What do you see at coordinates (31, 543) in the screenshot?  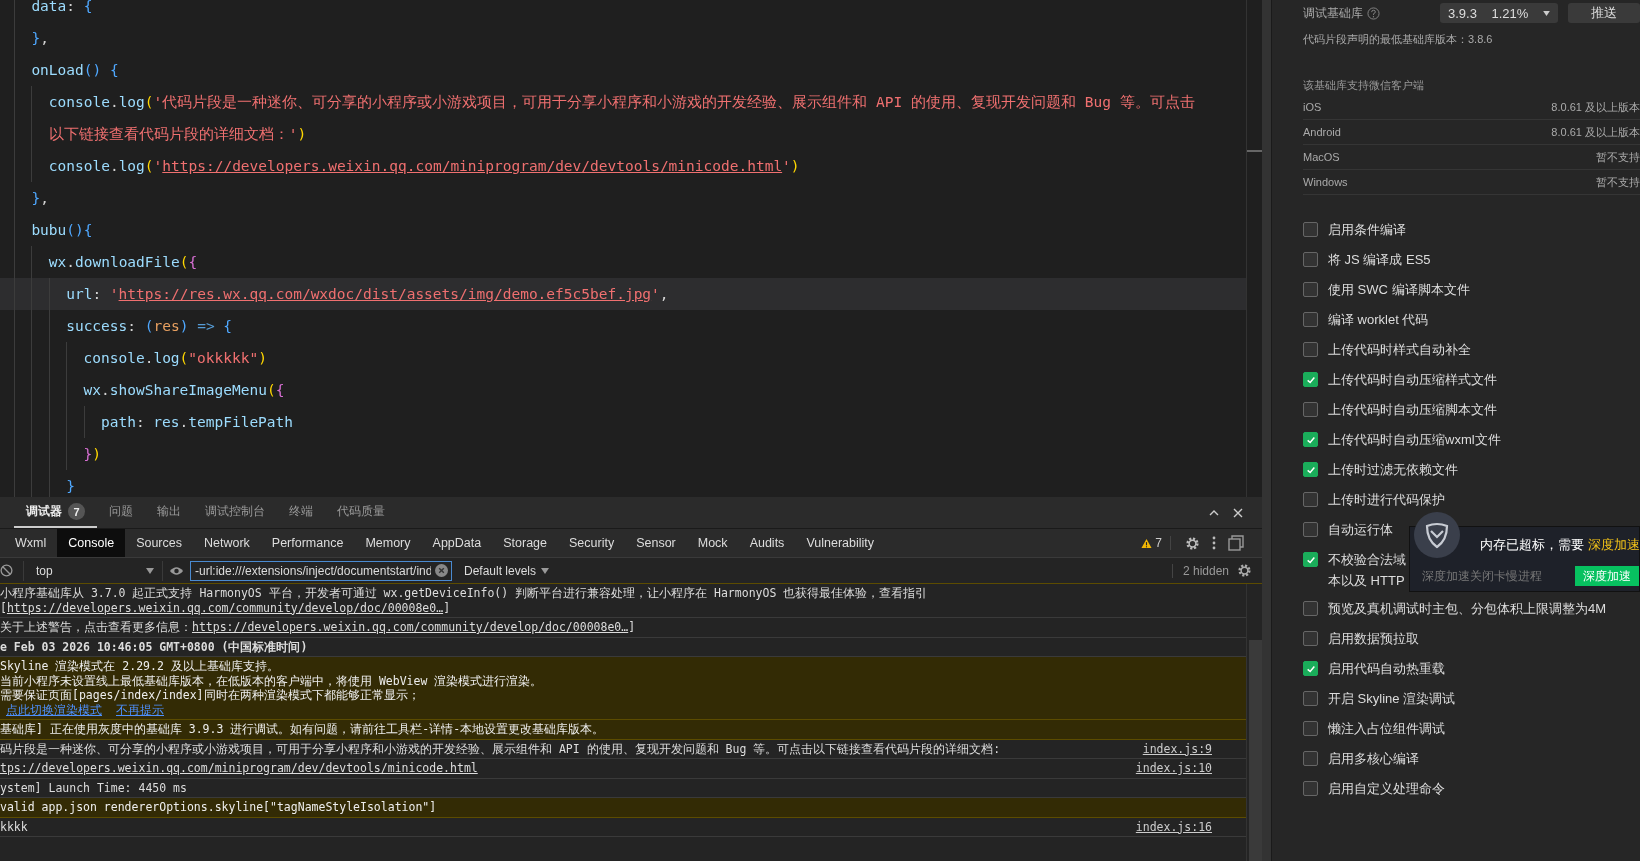 I see `devtools-tab: Wxml` at bounding box center [31, 543].